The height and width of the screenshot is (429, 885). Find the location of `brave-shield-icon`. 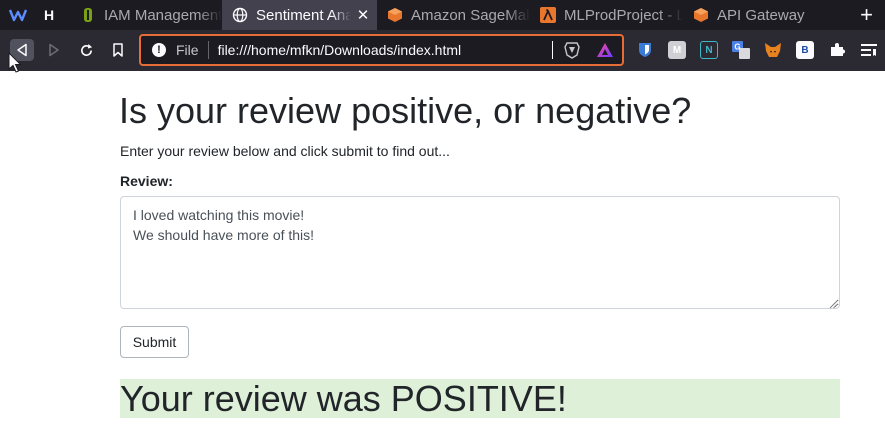

brave-shield-icon is located at coordinates (572, 50).